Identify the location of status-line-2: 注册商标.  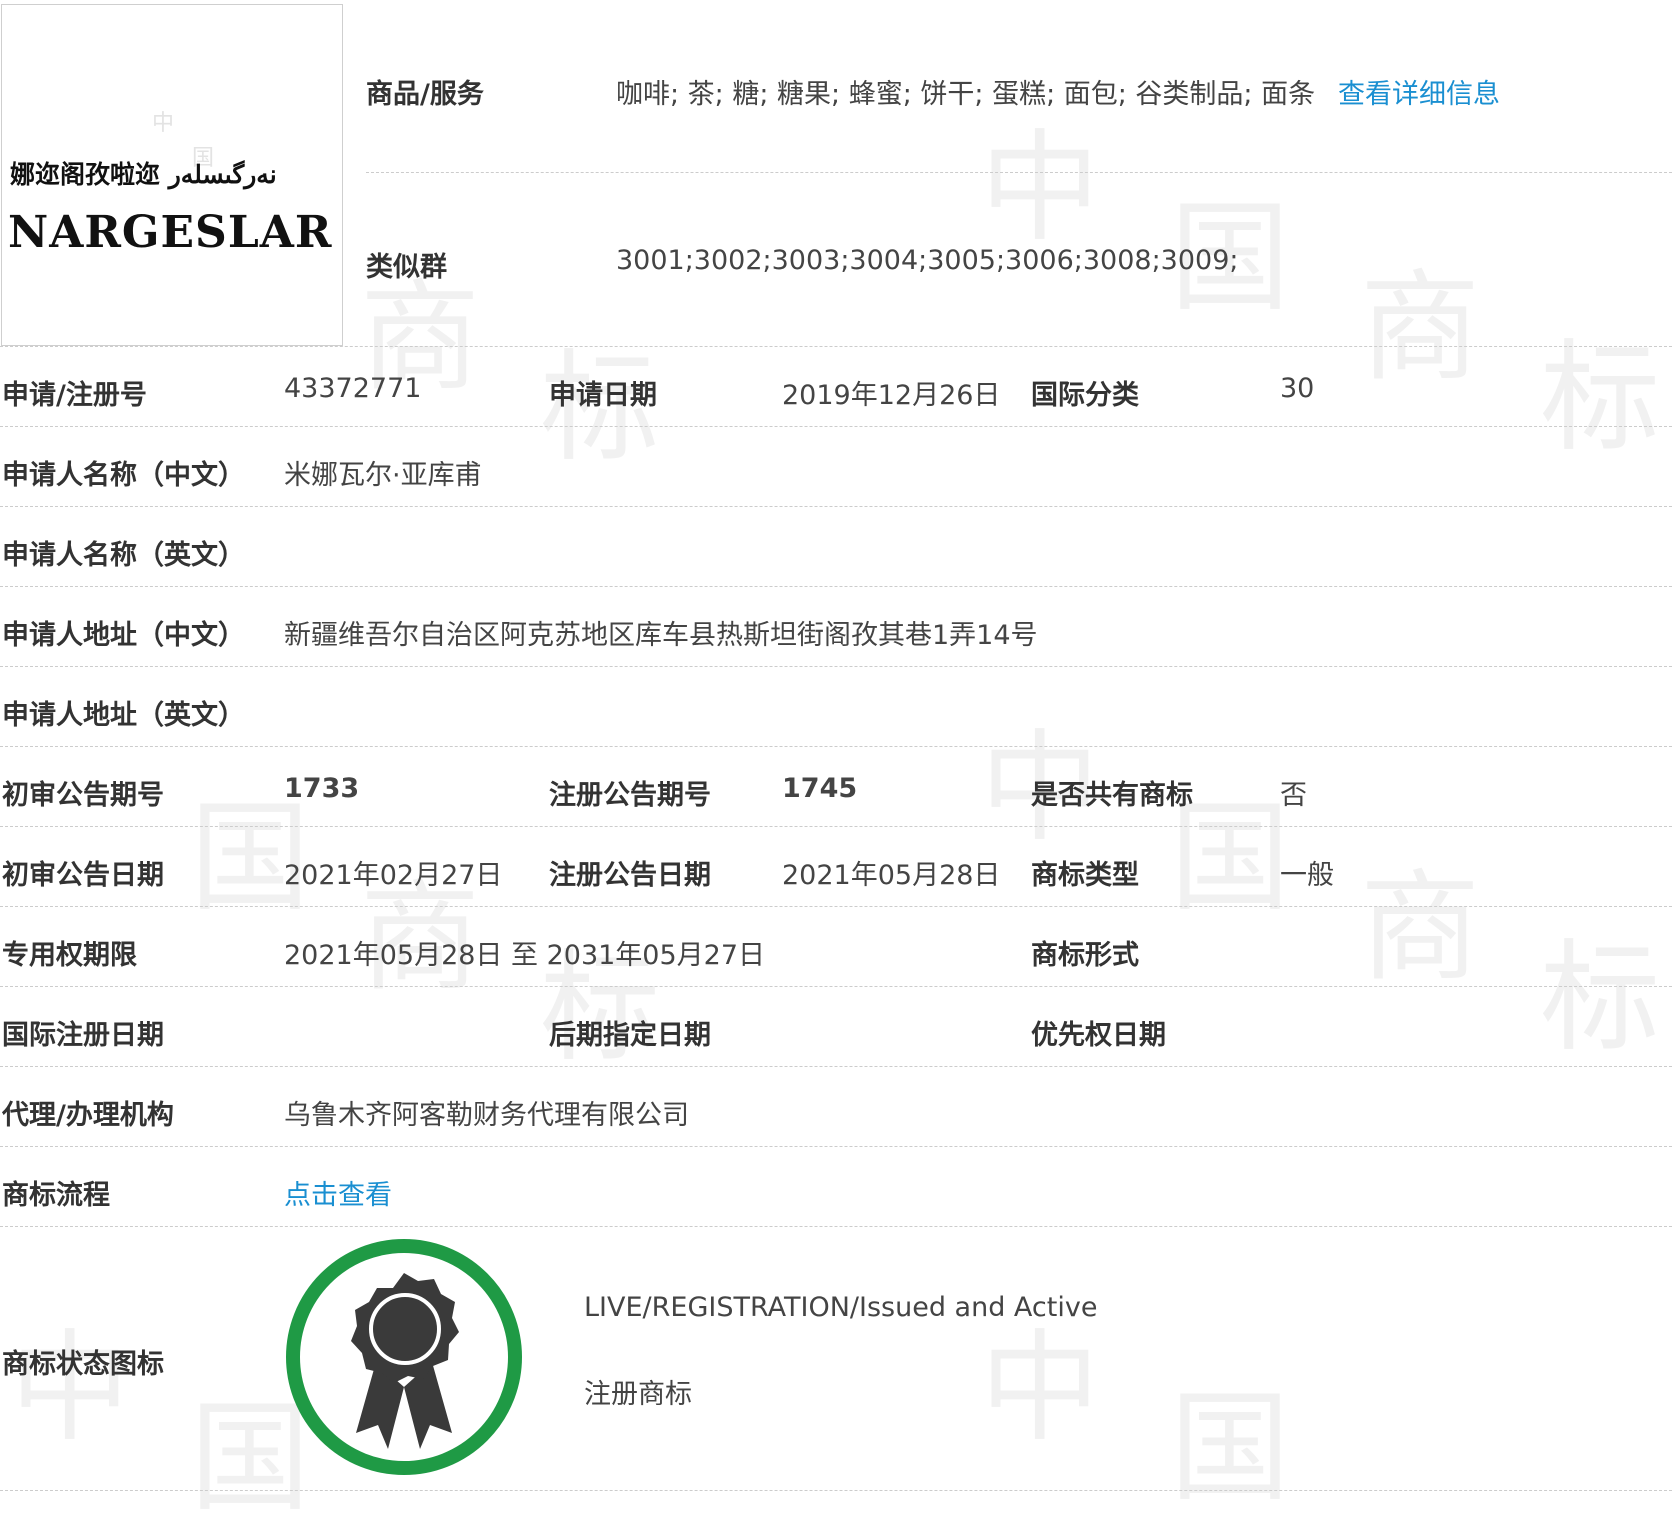
(638, 1394).